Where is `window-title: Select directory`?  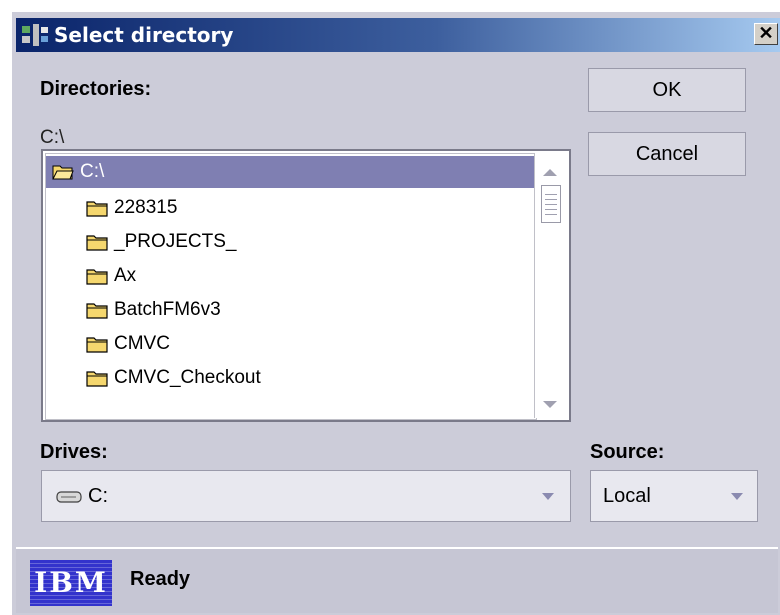 window-title: Select directory is located at coordinates (144, 35).